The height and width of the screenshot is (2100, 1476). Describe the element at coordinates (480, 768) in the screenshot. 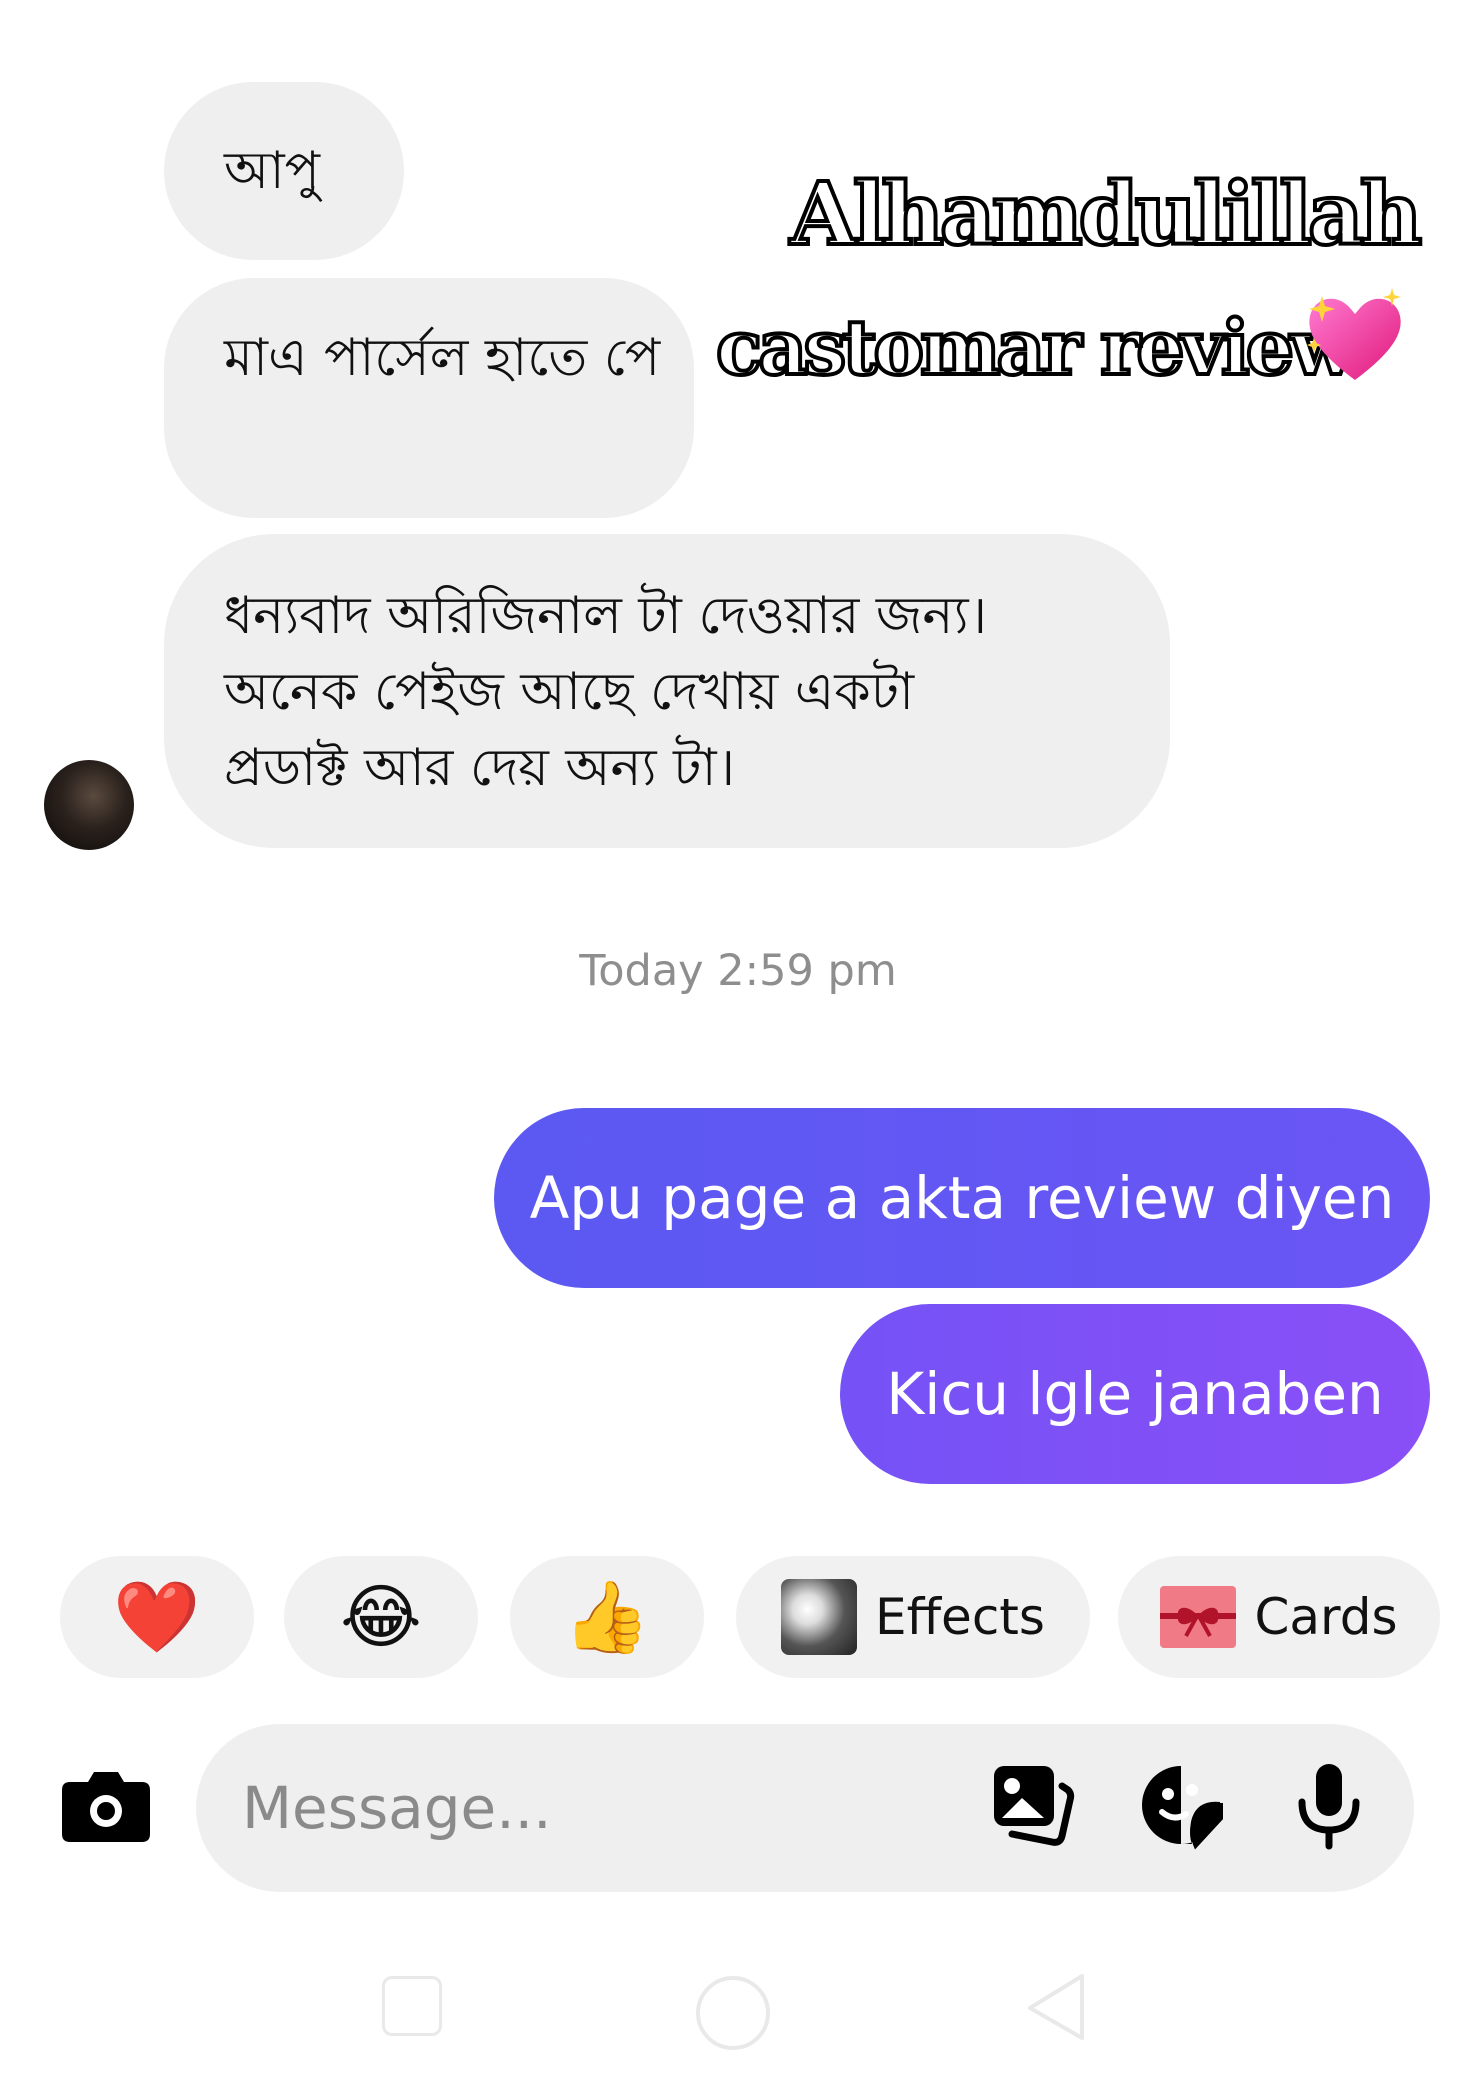

I see `message-line: প্রডাক্ট আর দেয় অন্য টা।` at that location.